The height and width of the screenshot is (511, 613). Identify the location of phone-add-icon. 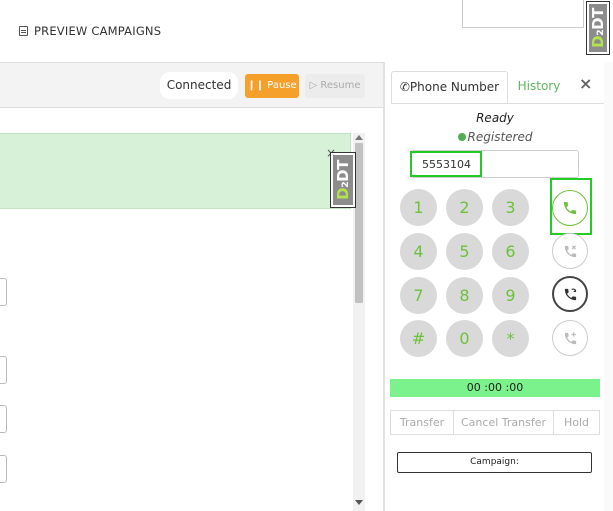
(570, 337).